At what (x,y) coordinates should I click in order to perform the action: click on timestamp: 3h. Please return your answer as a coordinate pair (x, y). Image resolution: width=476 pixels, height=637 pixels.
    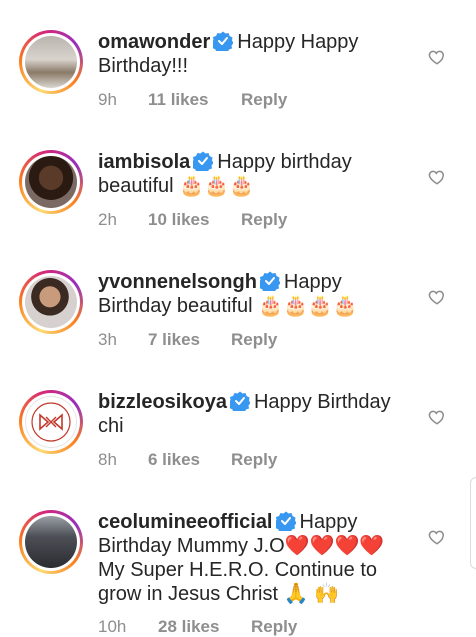
    Looking at the image, I should click on (107, 339).